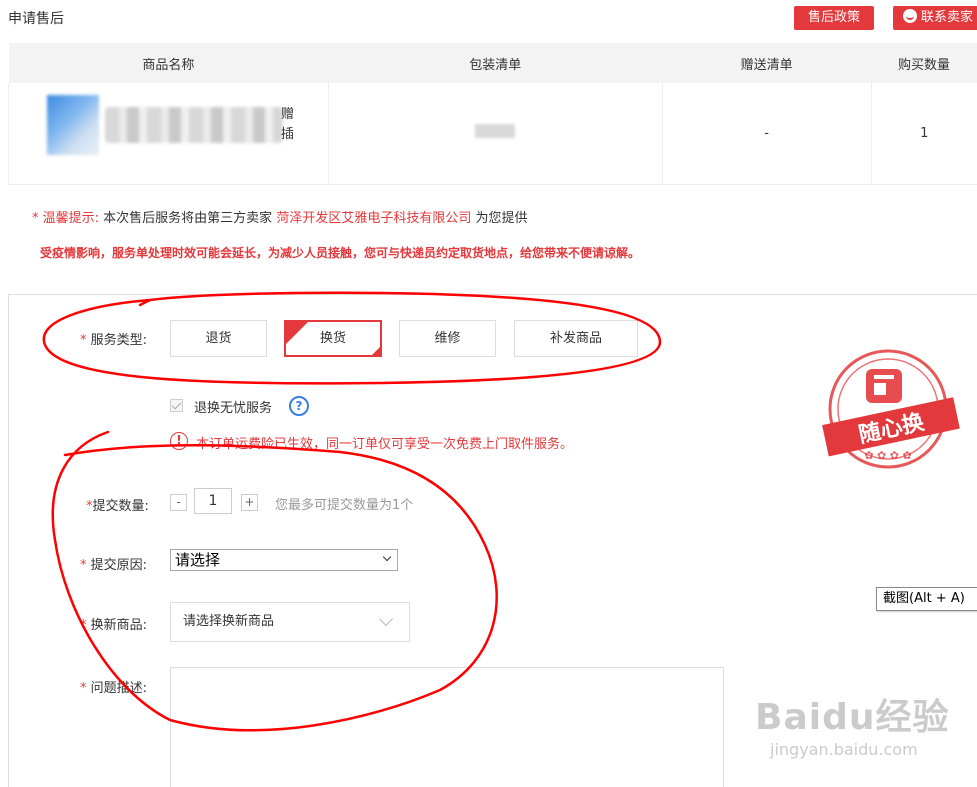  What do you see at coordinates (501, 218) in the screenshot?
I see `tip-text-after: 为您提供` at bounding box center [501, 218].